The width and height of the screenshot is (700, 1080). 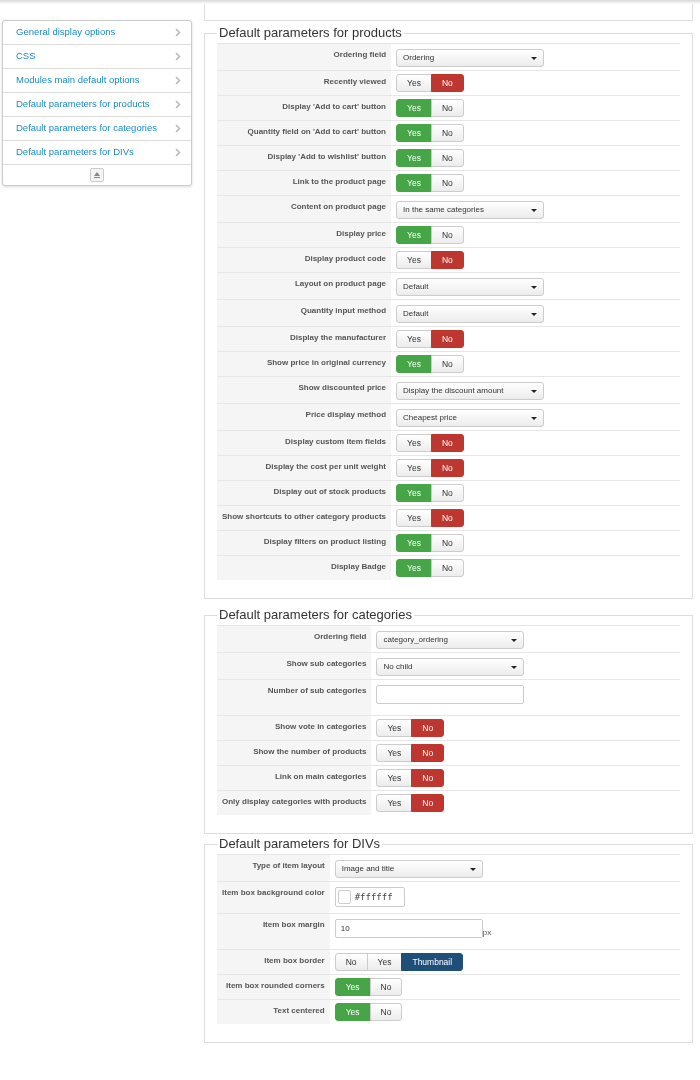 What do you see at coordinates (450, 694) in the screenshot?
I see `input-field` at bounding box center [450, 694].